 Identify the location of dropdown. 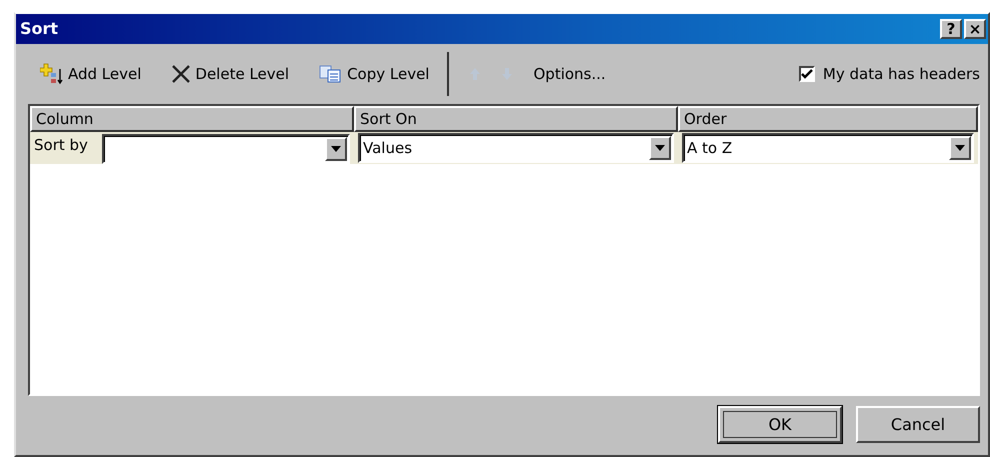
(226, 149).